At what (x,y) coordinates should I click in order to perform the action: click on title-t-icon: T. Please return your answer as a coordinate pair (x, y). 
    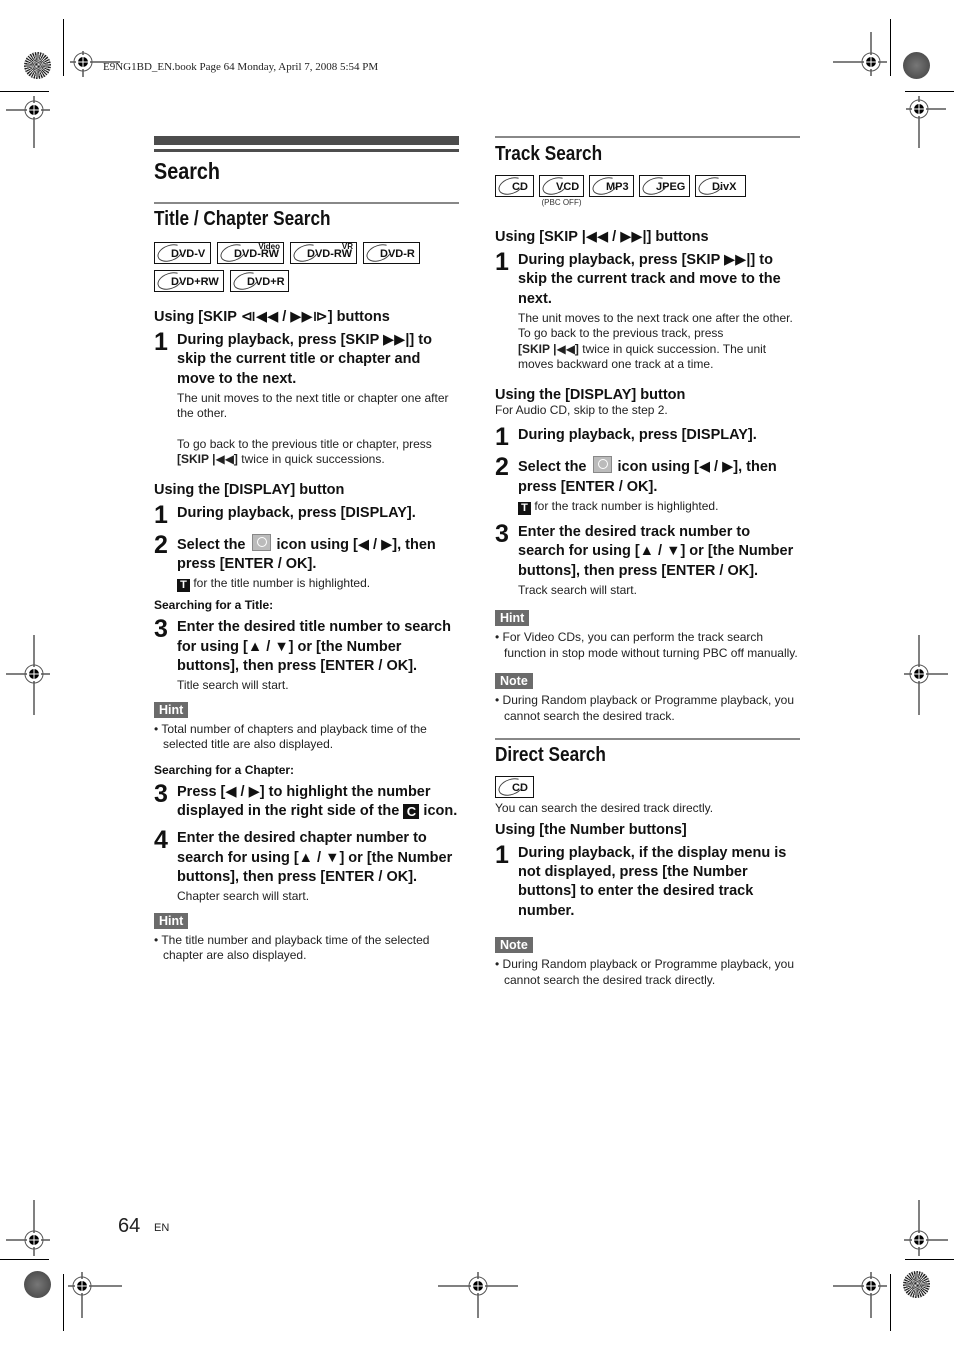
    Looking at the image, I should click on (183, 586).